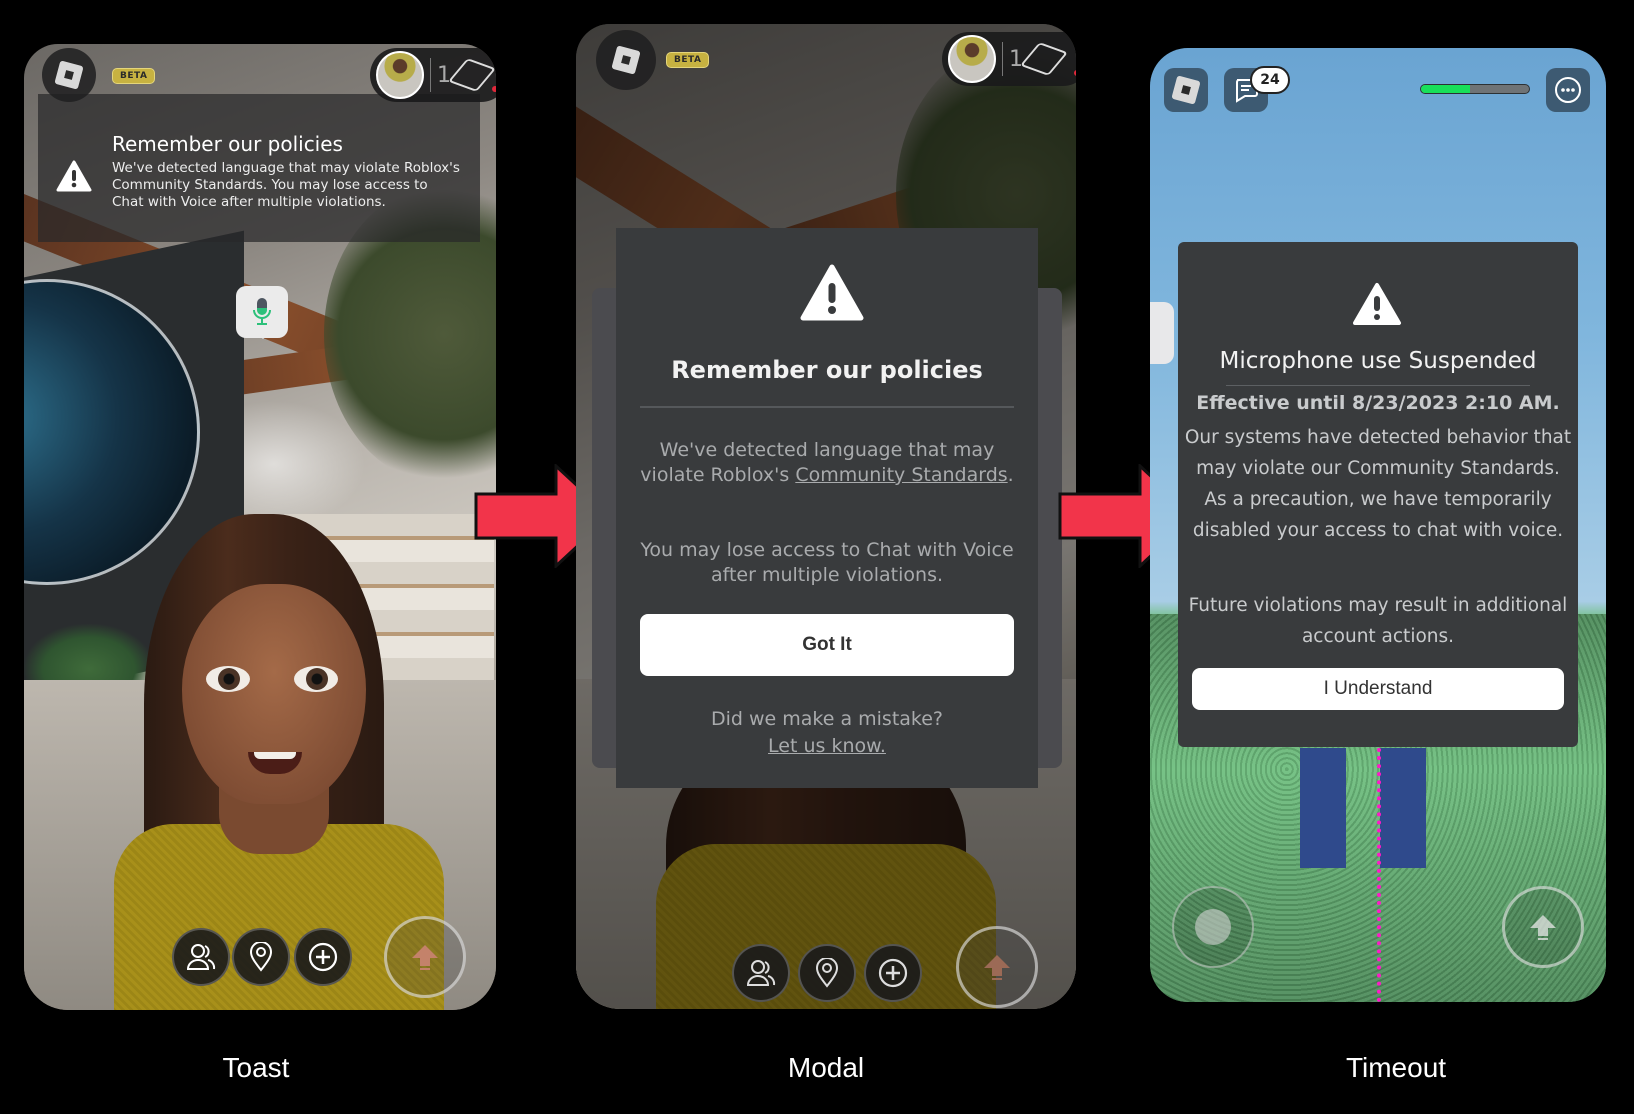  I want to click on avatar-face, so click(274, 694).